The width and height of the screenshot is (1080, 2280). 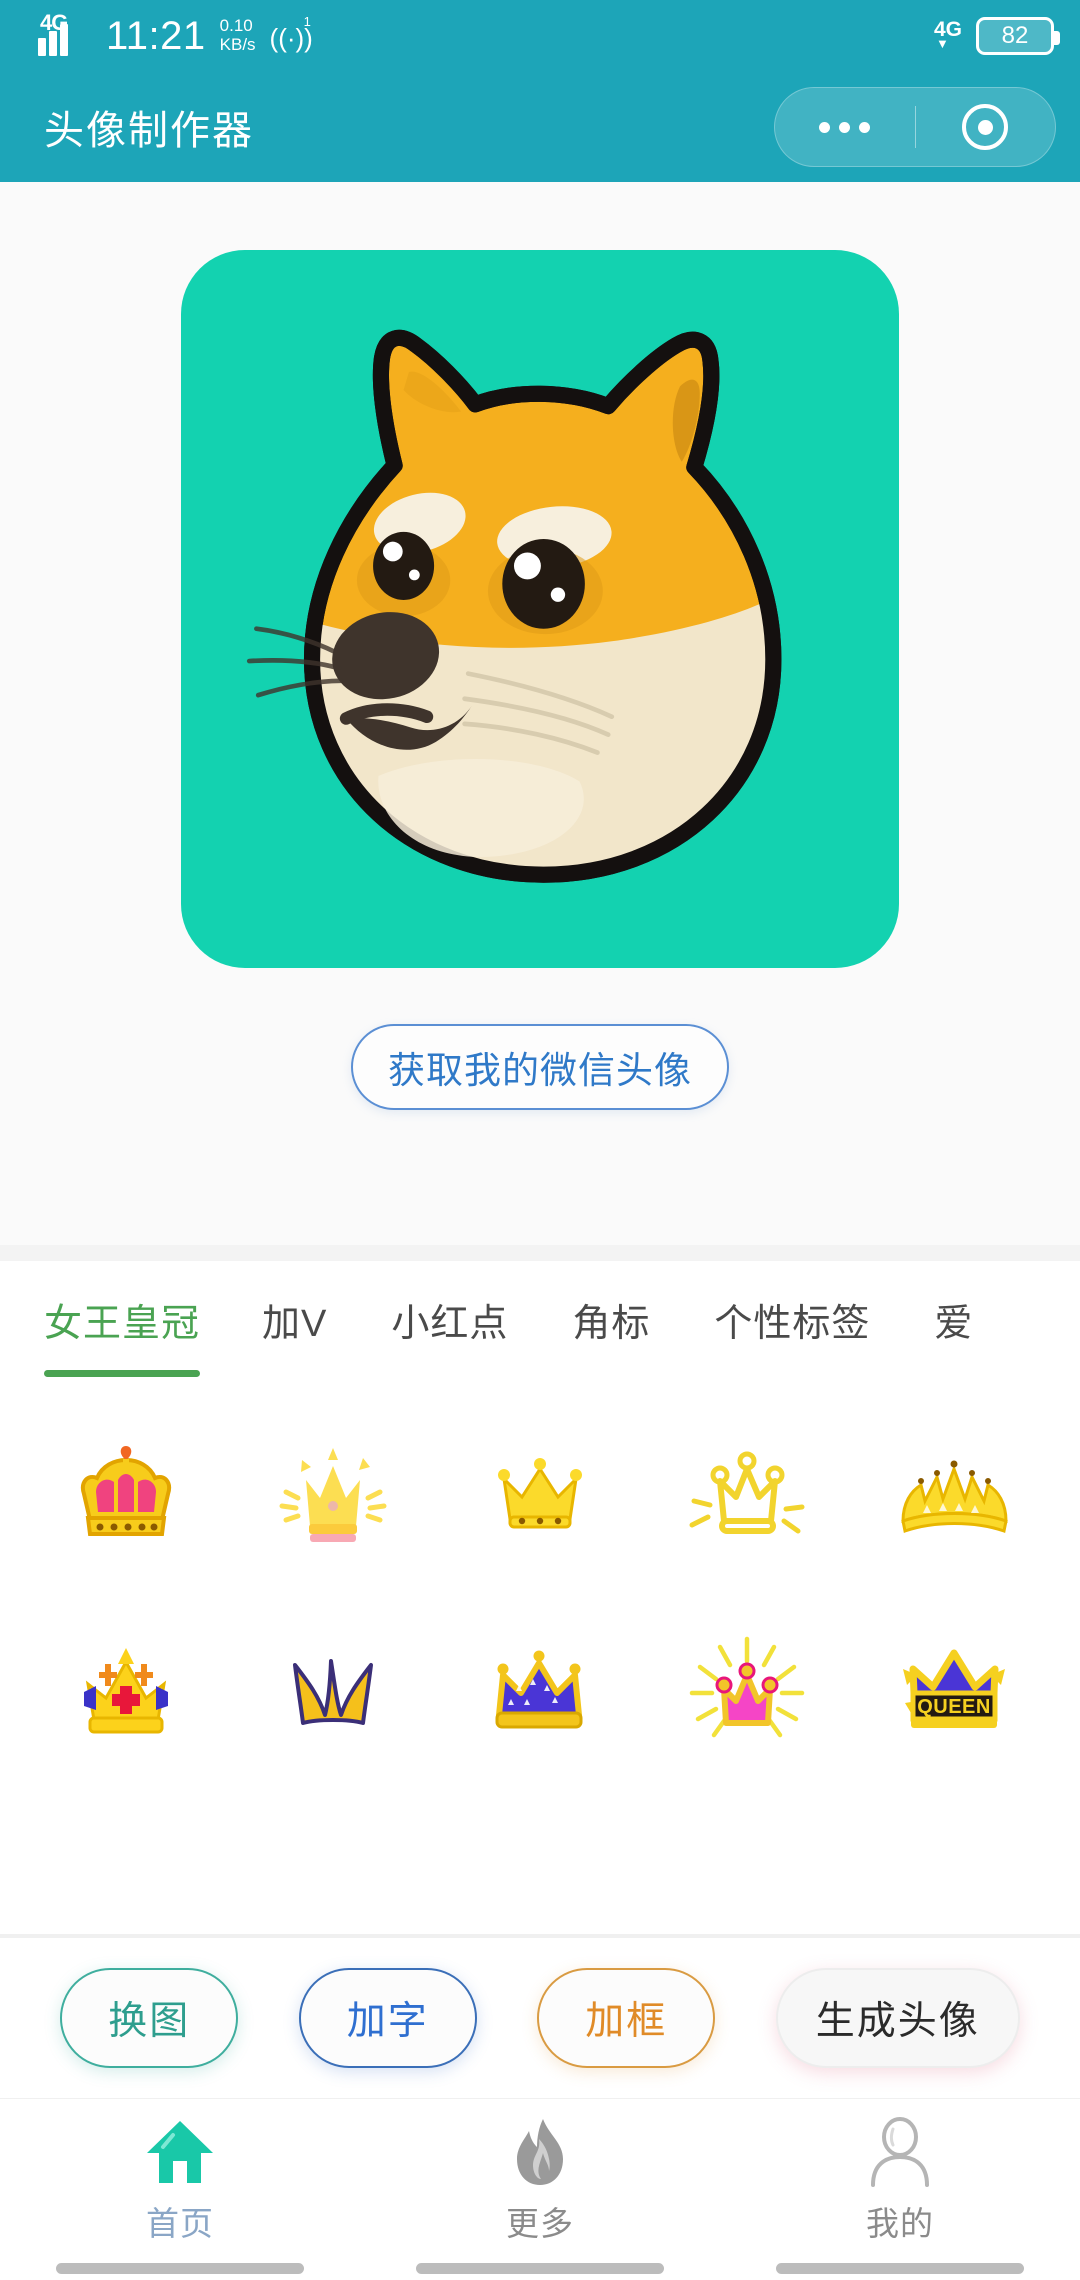 I want to click on tab-jiaobiao: 角标, so click(x=611, y=1319).